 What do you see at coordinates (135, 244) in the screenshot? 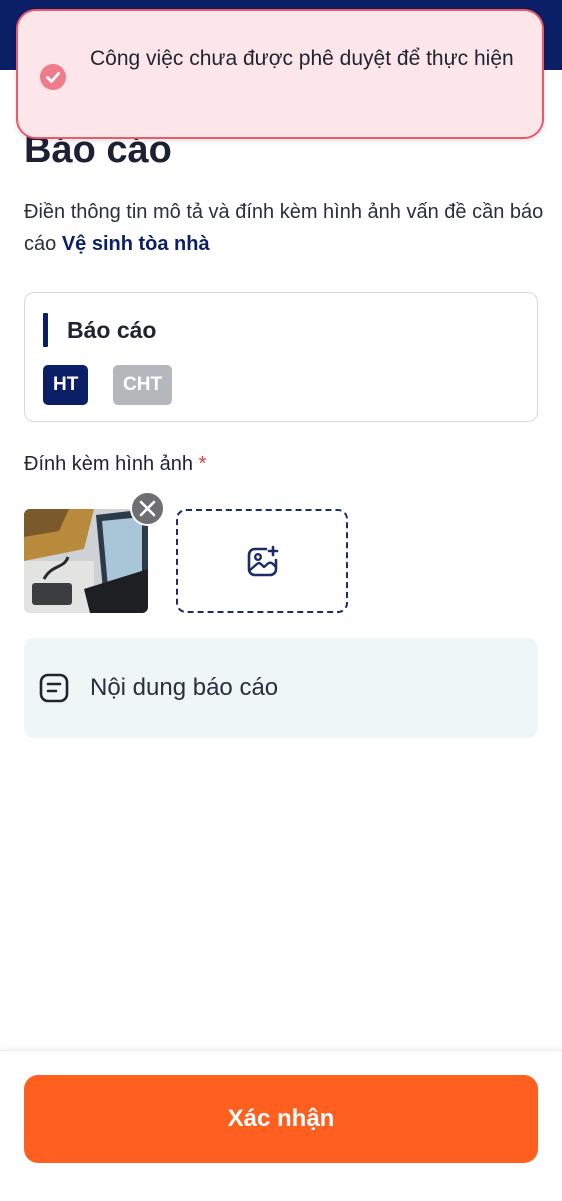
I see `description-highlight: Vệ sinh tòa nhà` at bounding box center [135, 244].